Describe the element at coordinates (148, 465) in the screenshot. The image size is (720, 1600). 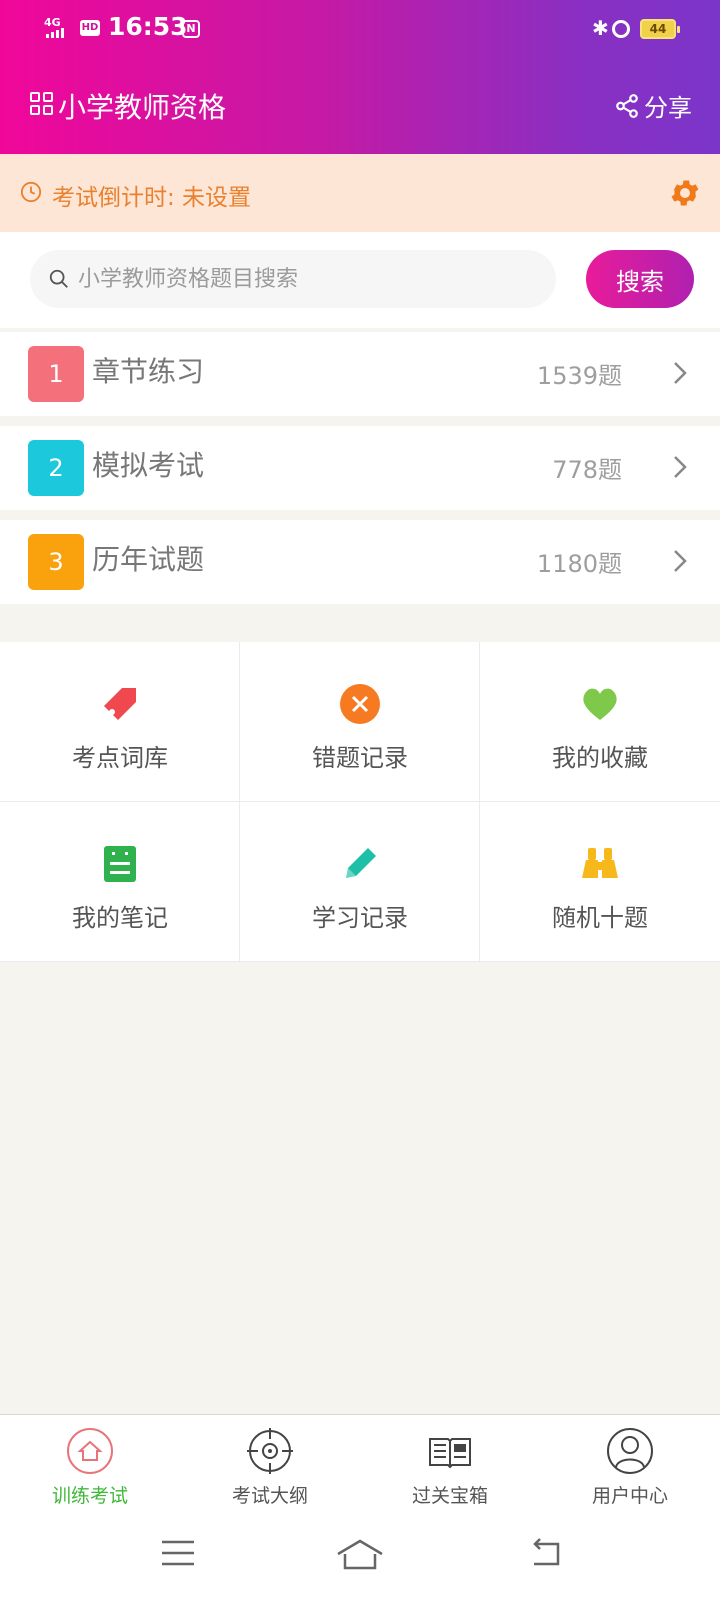
I see `item-name: 模拟考试` at that location.